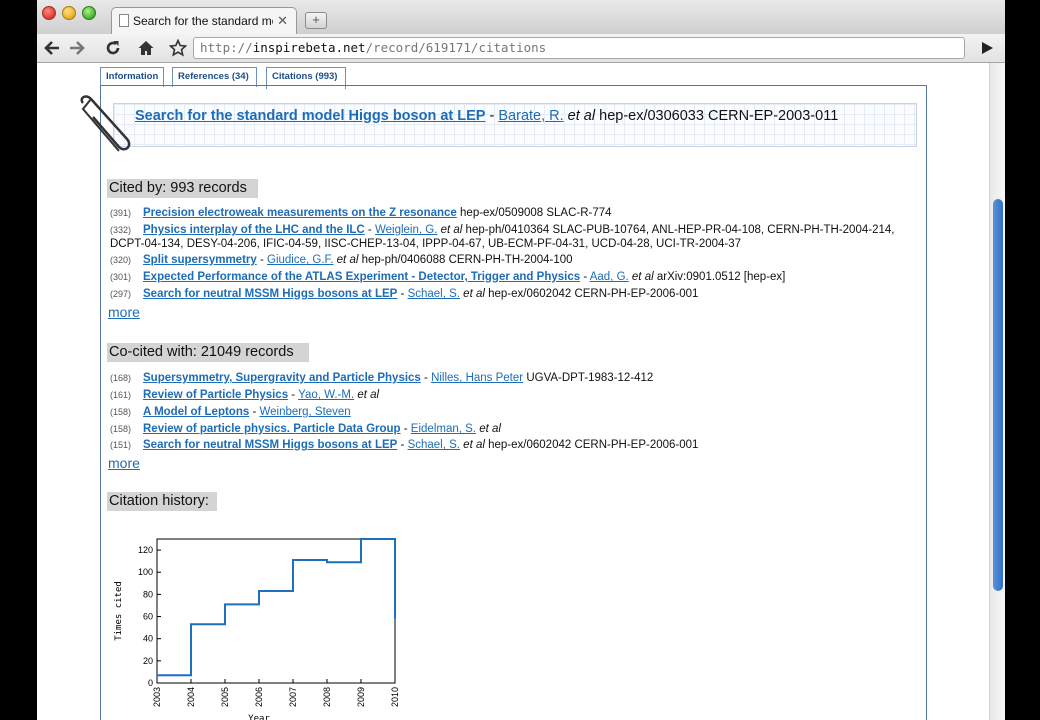  I want to click on paper-title-link: Review of Particle Physics, so click(215, 395).